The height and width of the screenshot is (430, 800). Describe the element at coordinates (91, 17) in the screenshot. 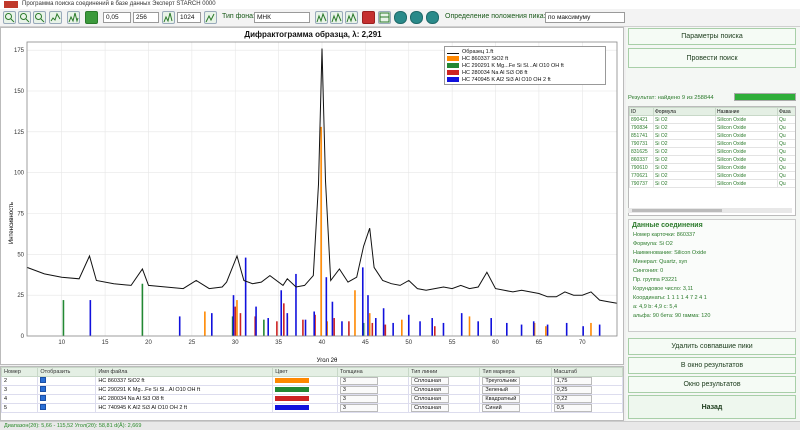

I see `smooth-icon` at that location.